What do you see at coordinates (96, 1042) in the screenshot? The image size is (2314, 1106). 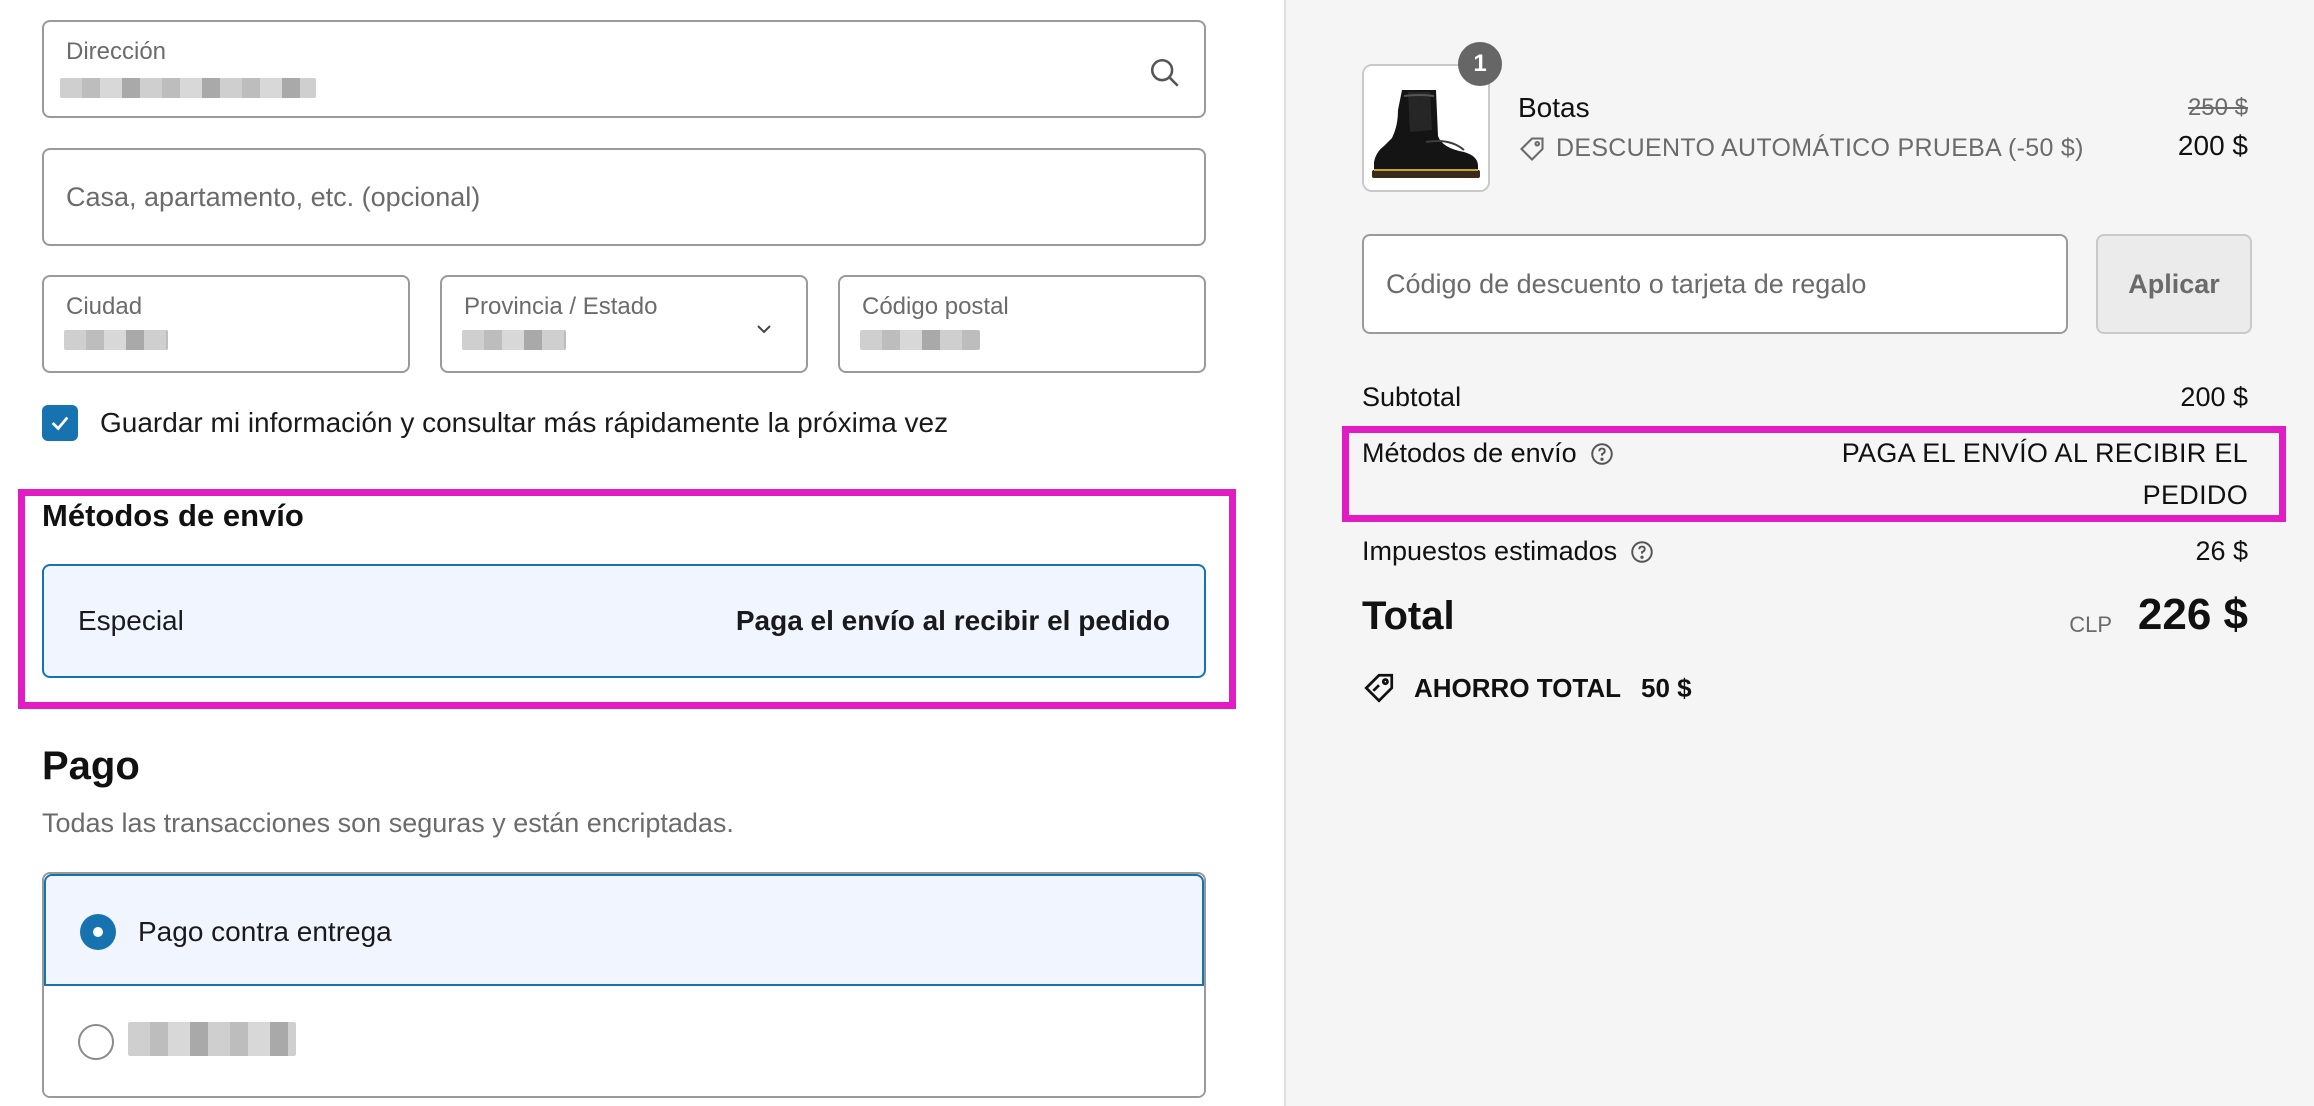 I see `radio-unselected` at bounding box center [96, 1042].